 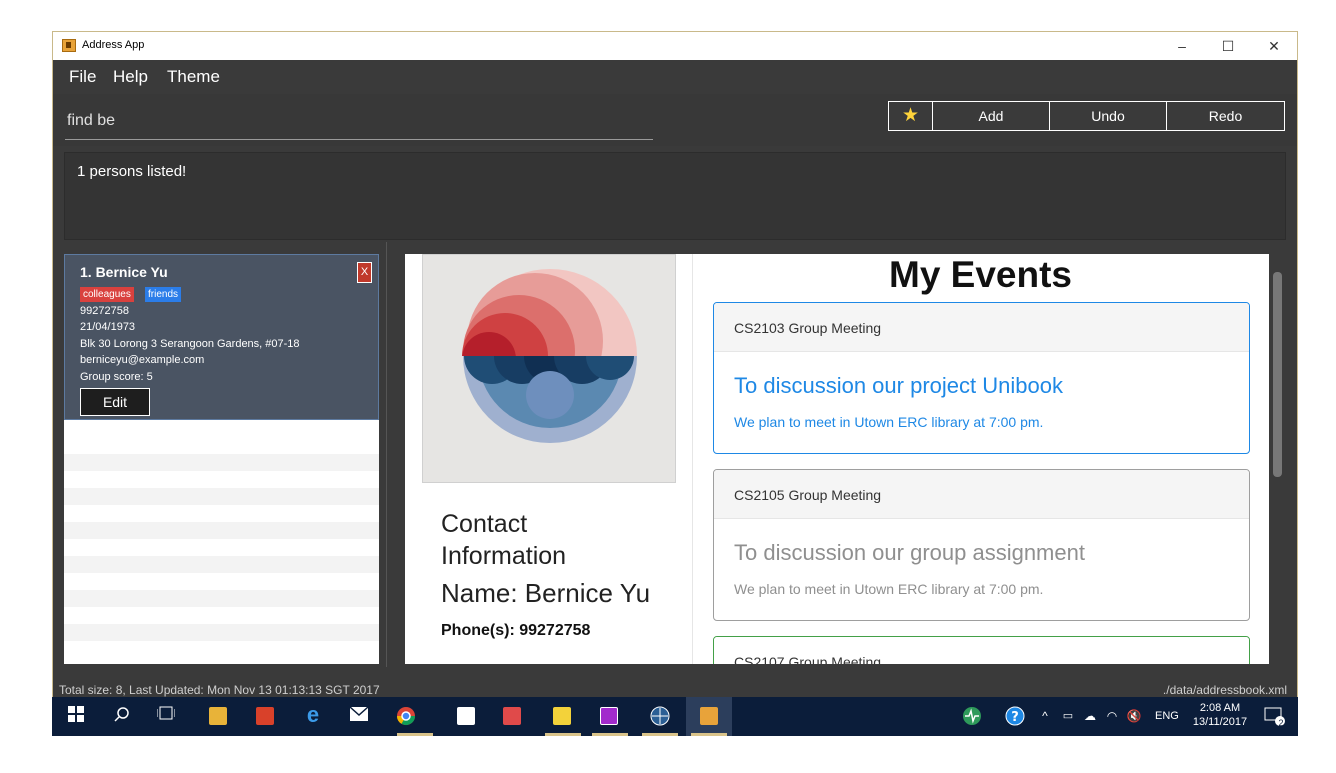 What do you see at coordinates (549, 356) in the screenshot?
I see `profile-artwork` at bounding box center [549, 356].